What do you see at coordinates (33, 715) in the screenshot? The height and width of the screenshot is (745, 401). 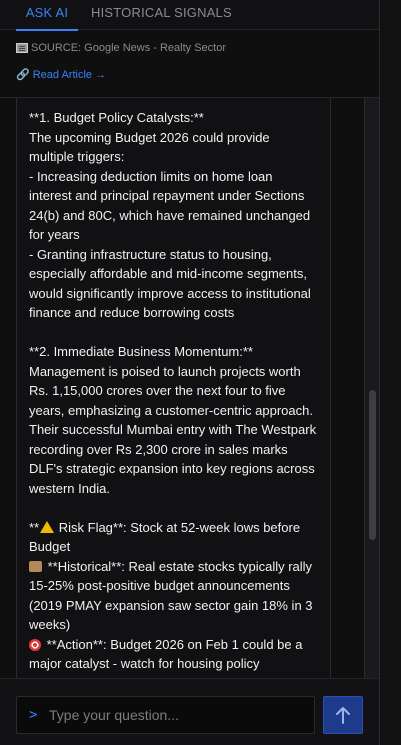 I see `prompt-chevron-icon: >` at bounding box center [33, 715].